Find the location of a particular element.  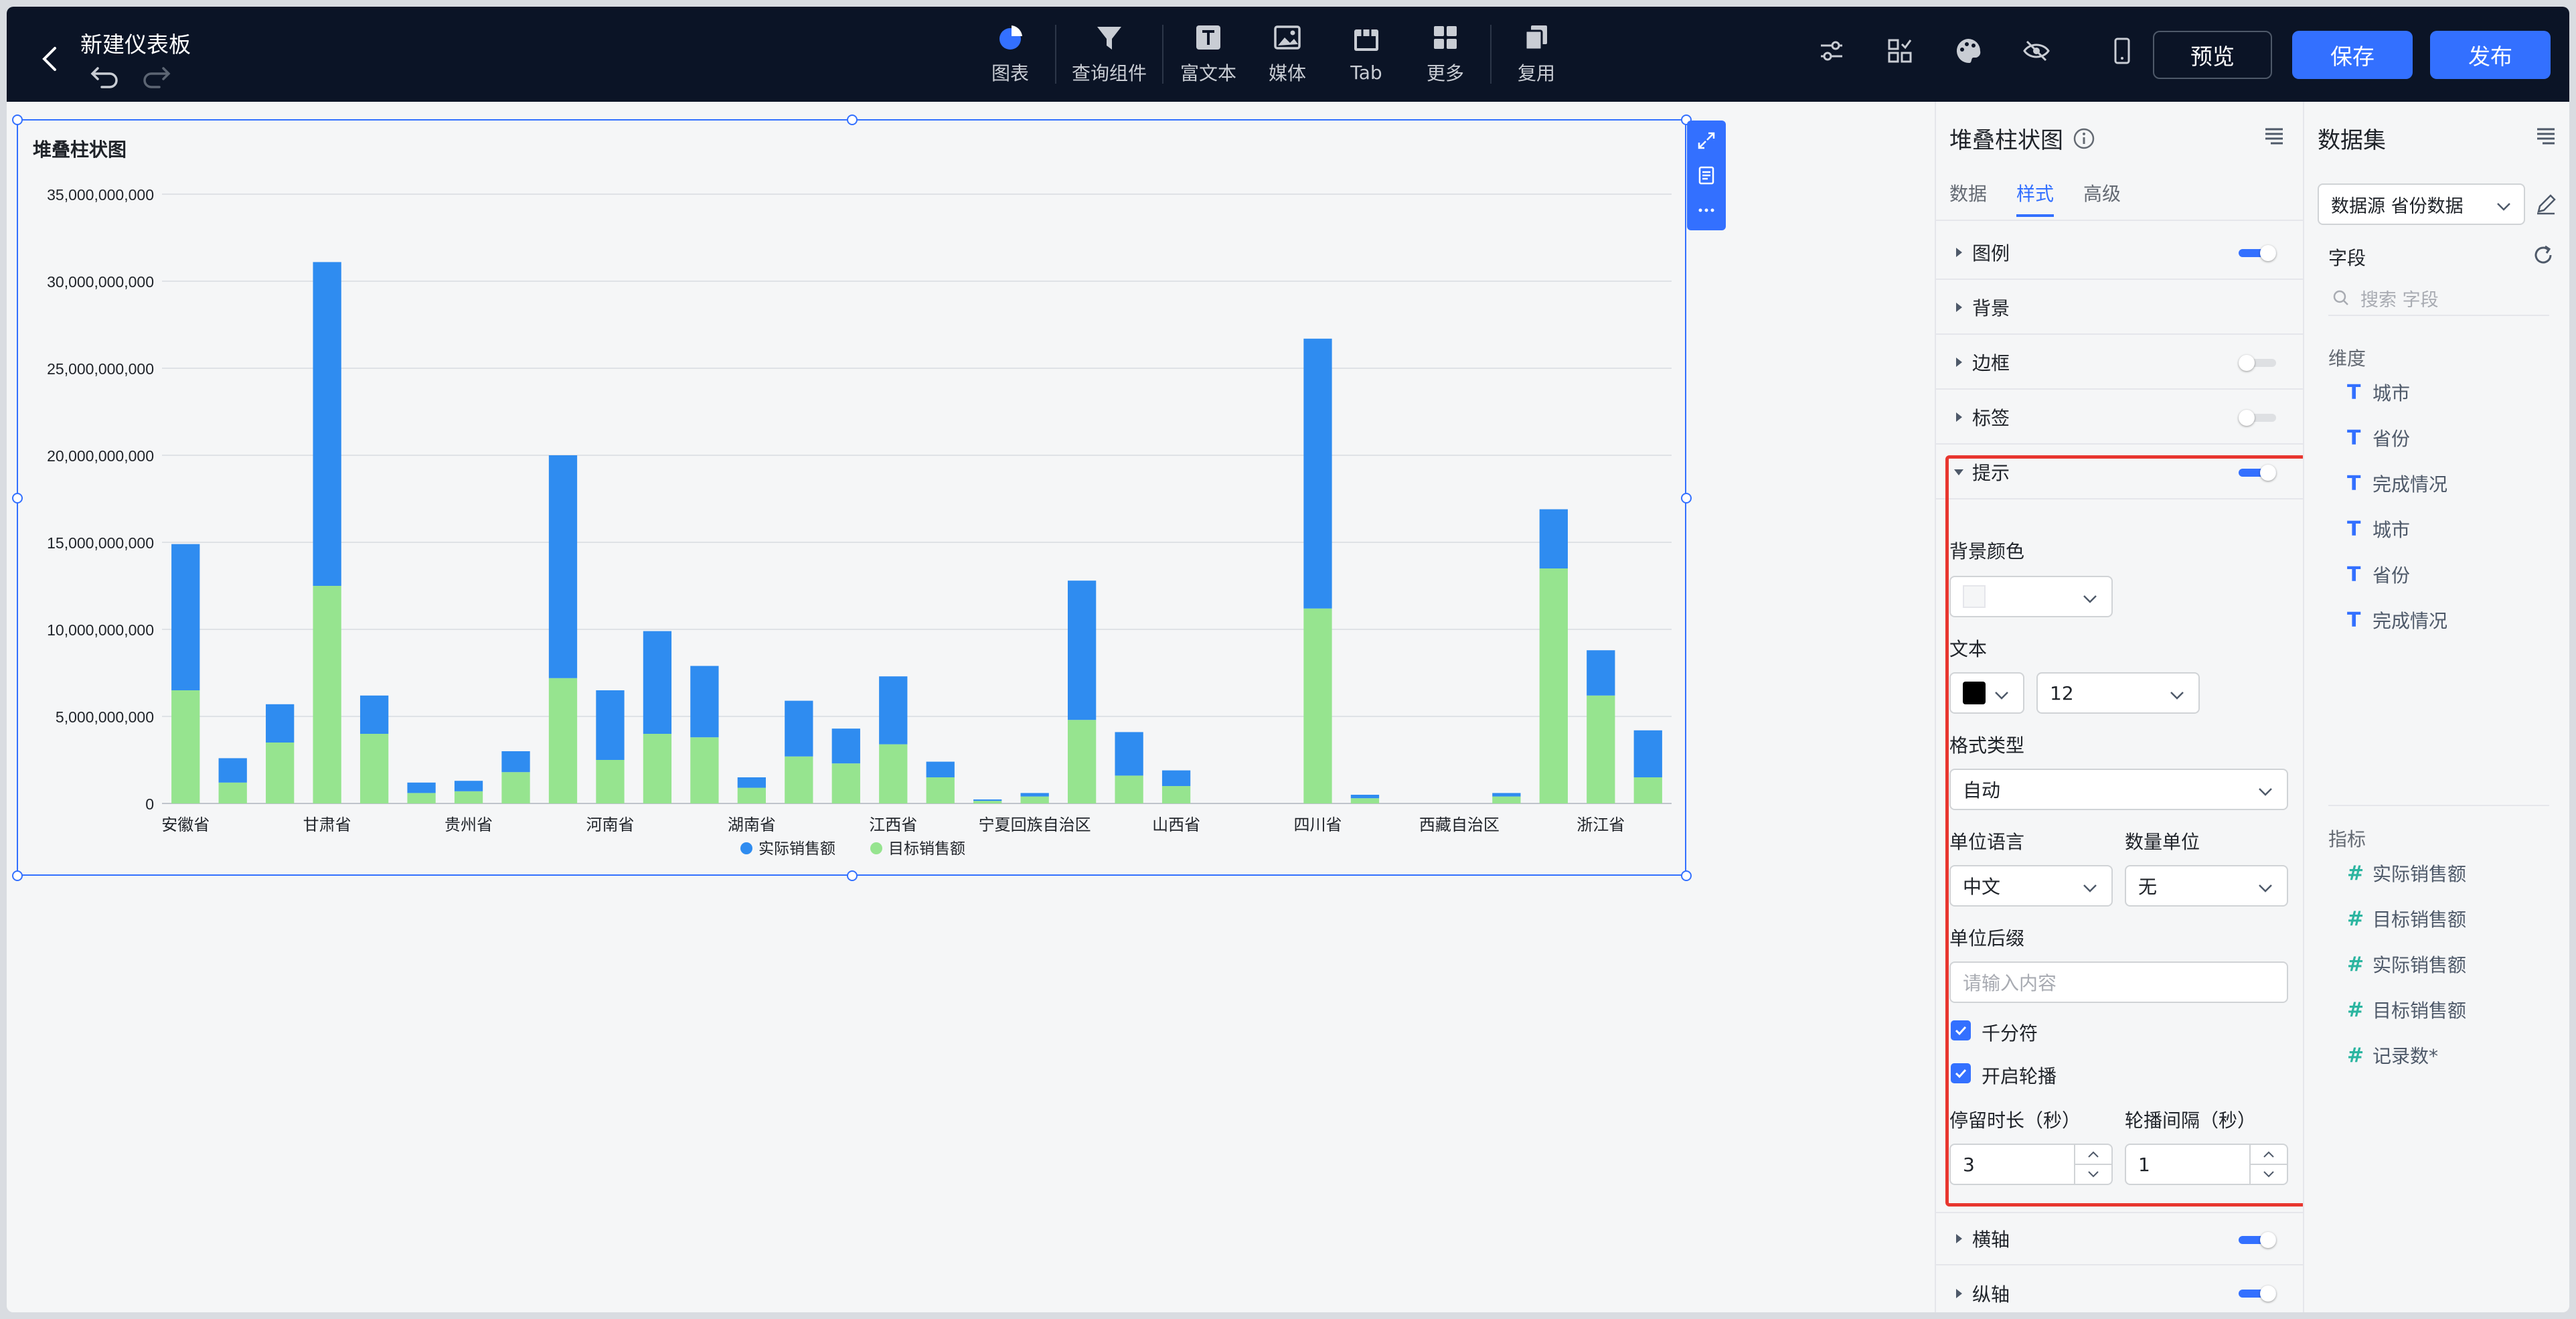

tool-media: 媒体 is located at coordinates (1288, 54).